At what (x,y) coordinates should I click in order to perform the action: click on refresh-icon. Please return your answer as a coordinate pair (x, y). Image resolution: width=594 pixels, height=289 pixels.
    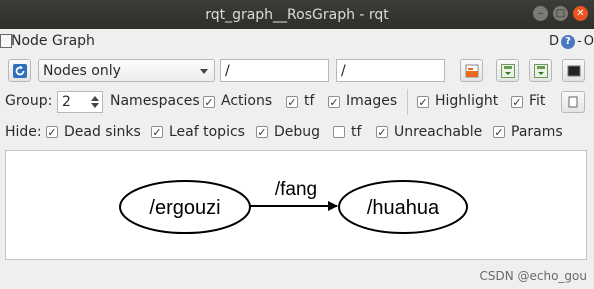
    Looking at the image, I should click on (19, 70).